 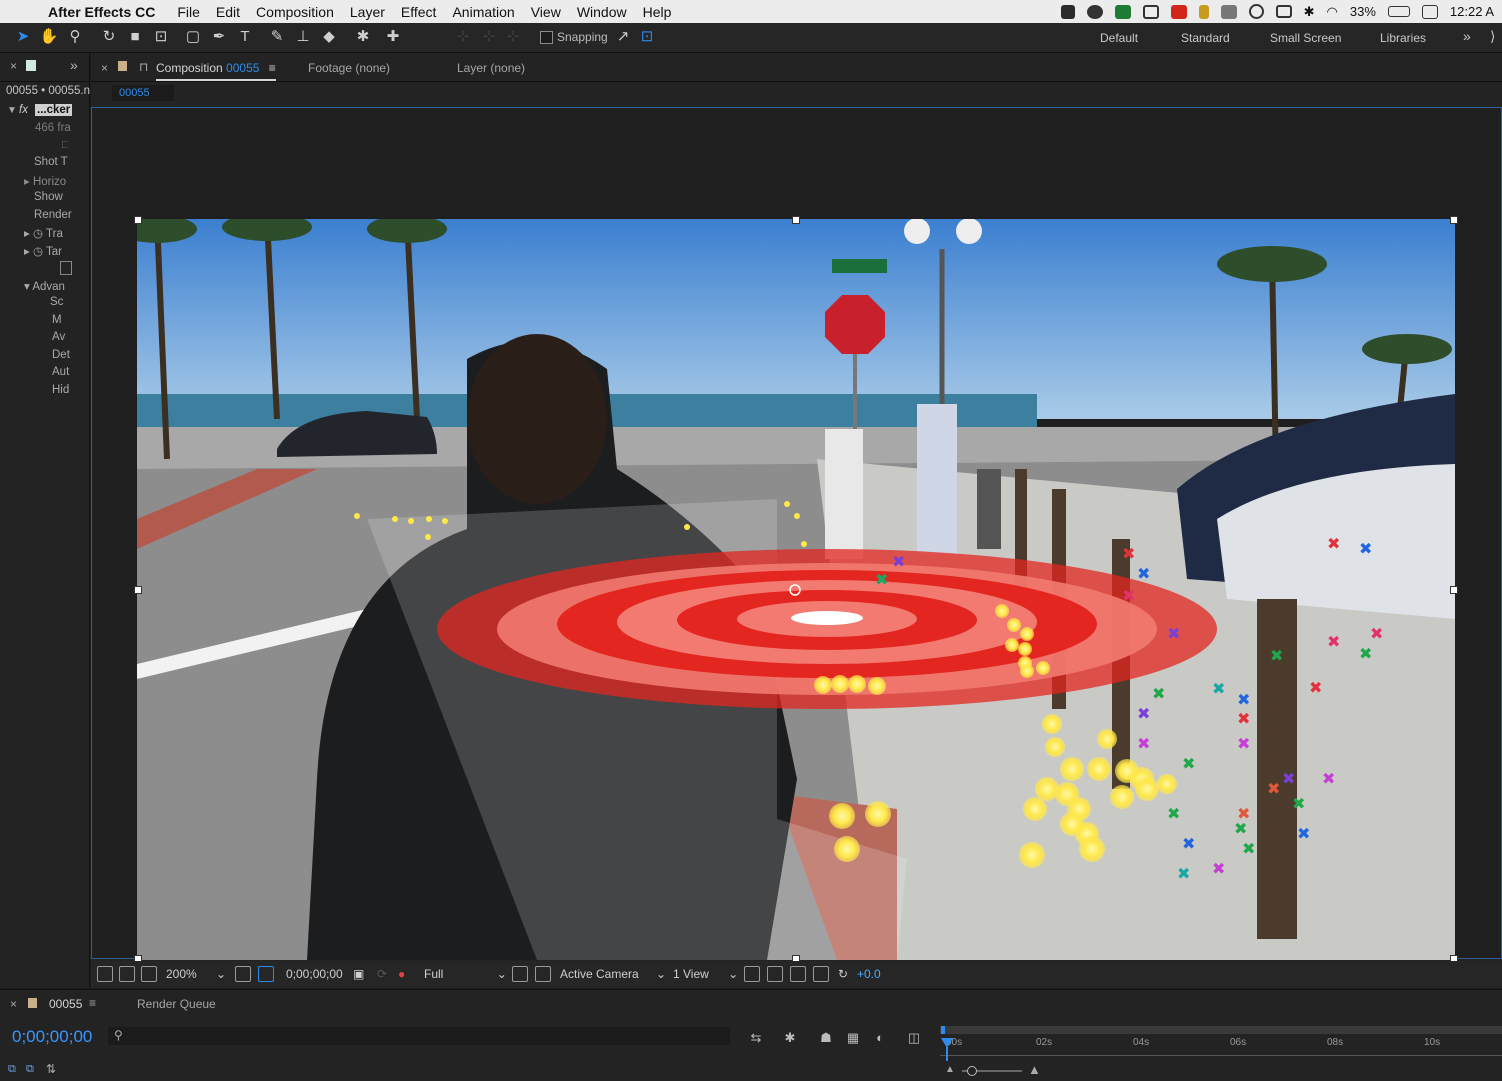 What do you see at coordinates (1467, 36) in the screenshot?
I see `workspace-overflow: »` at bounding box center [1467, 36].